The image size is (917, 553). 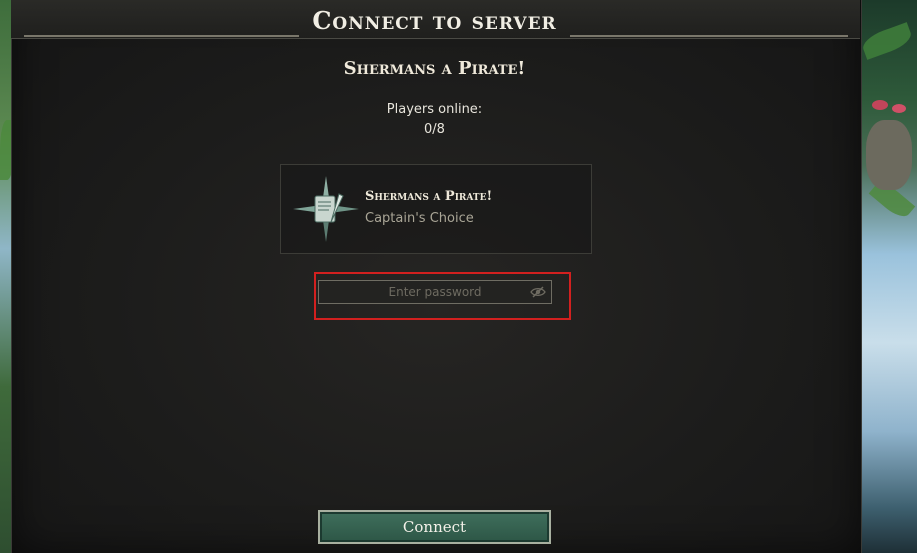 I want to click on server-name-heading: Shermans a Pirate!, so click(x=434, y=68).